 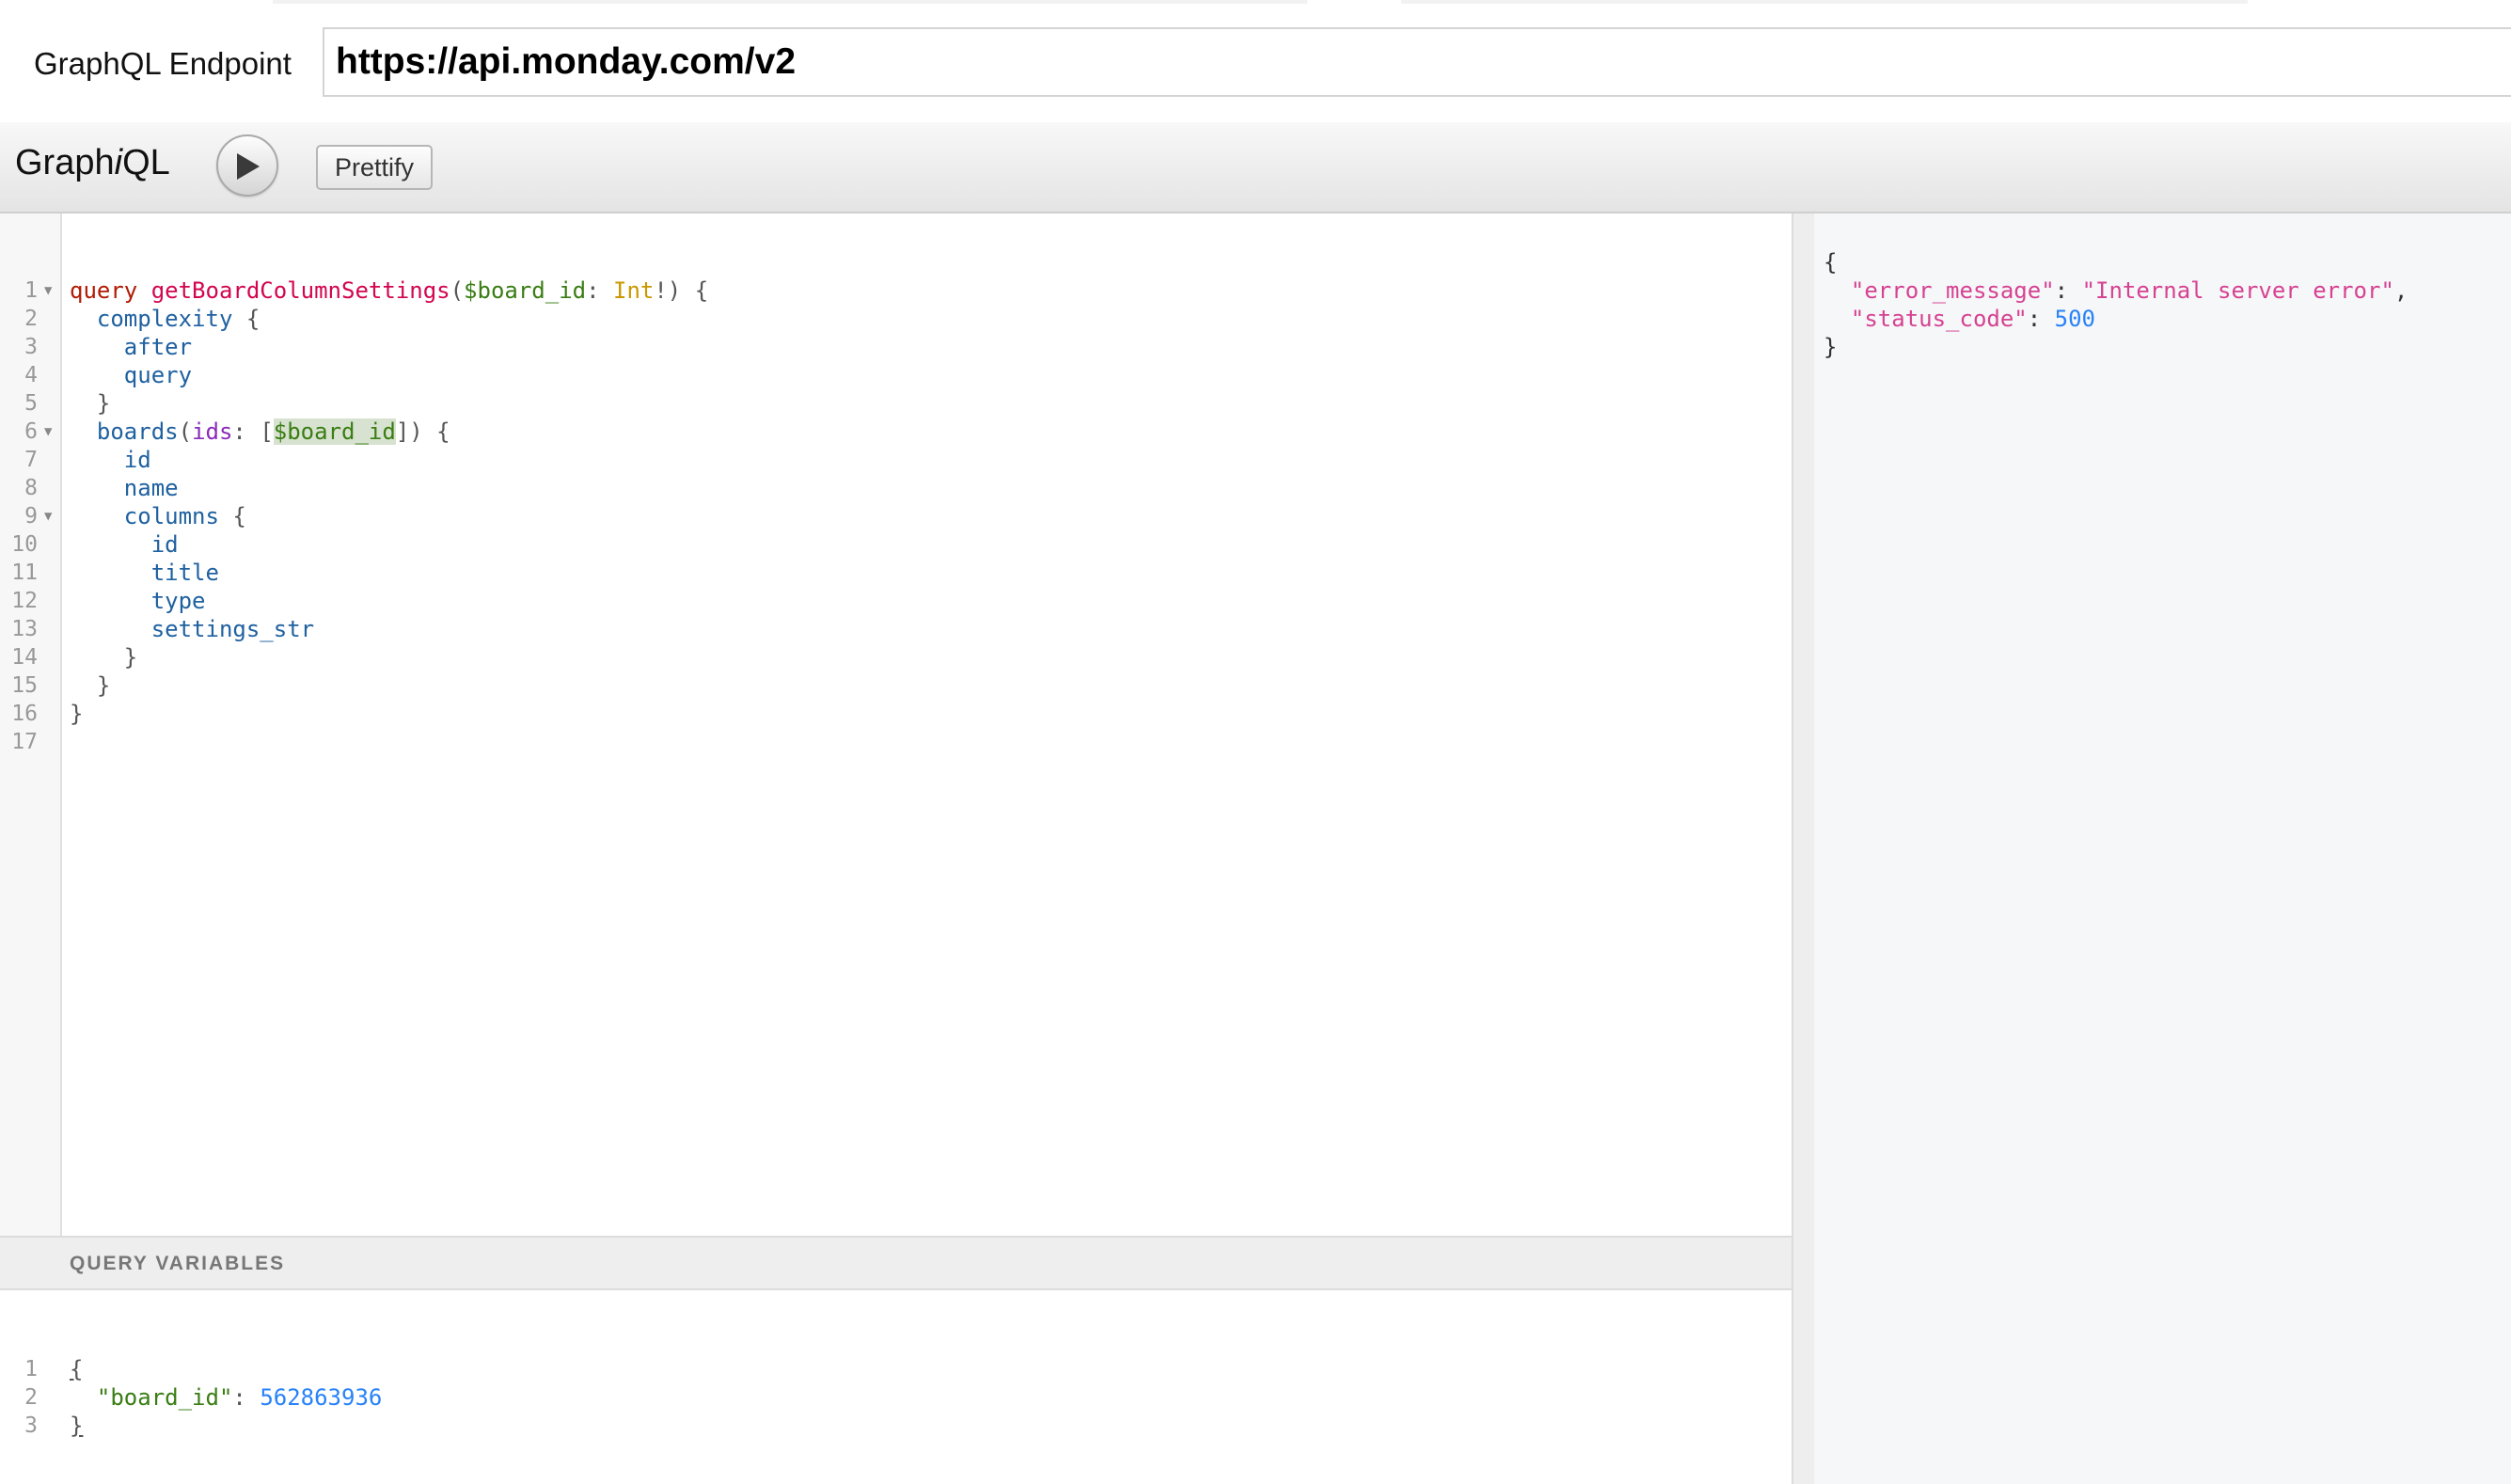 I want to click on code-line: 10 id, so click(x=89, y=530).